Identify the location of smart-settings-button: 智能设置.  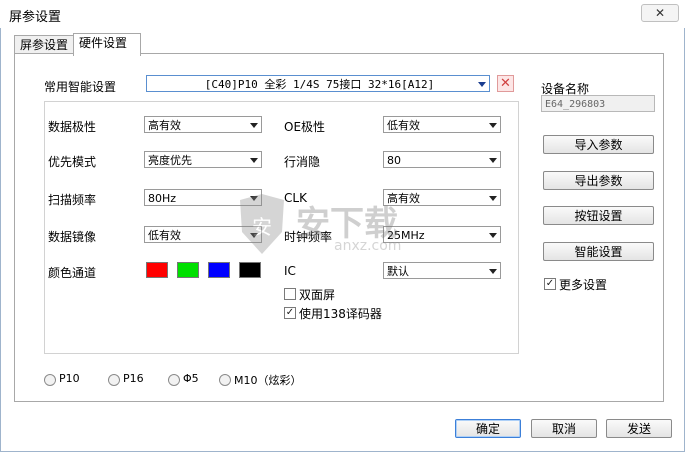
(598, 251).